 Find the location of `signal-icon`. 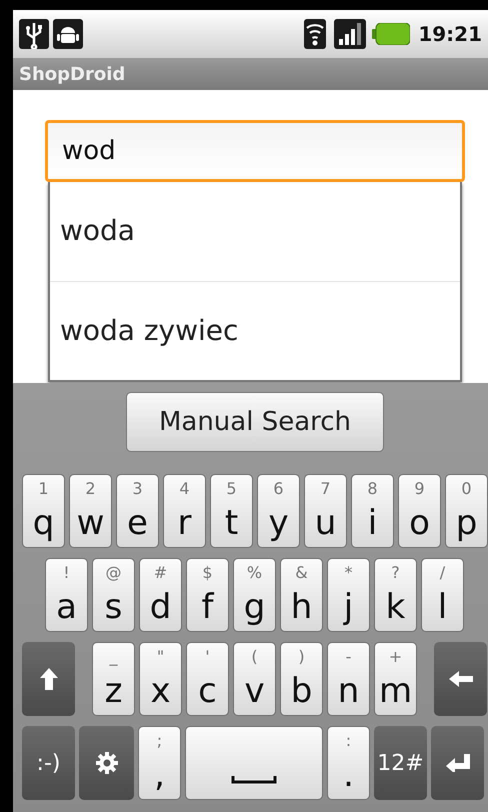

signal-icon is located at coordinates (350, 34).